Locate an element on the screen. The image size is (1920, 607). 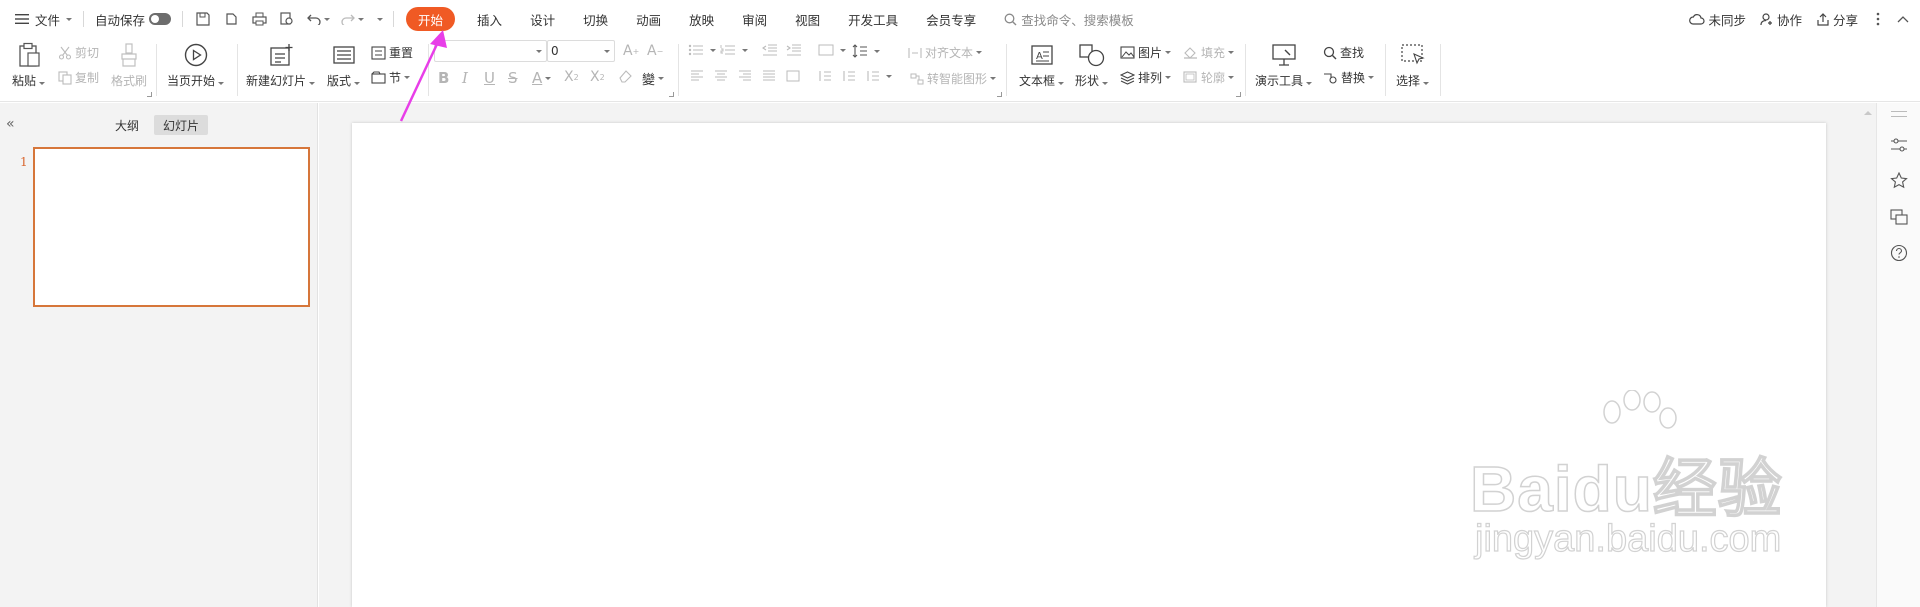
layout-button: 版式 is located at coordinates (344, 65).